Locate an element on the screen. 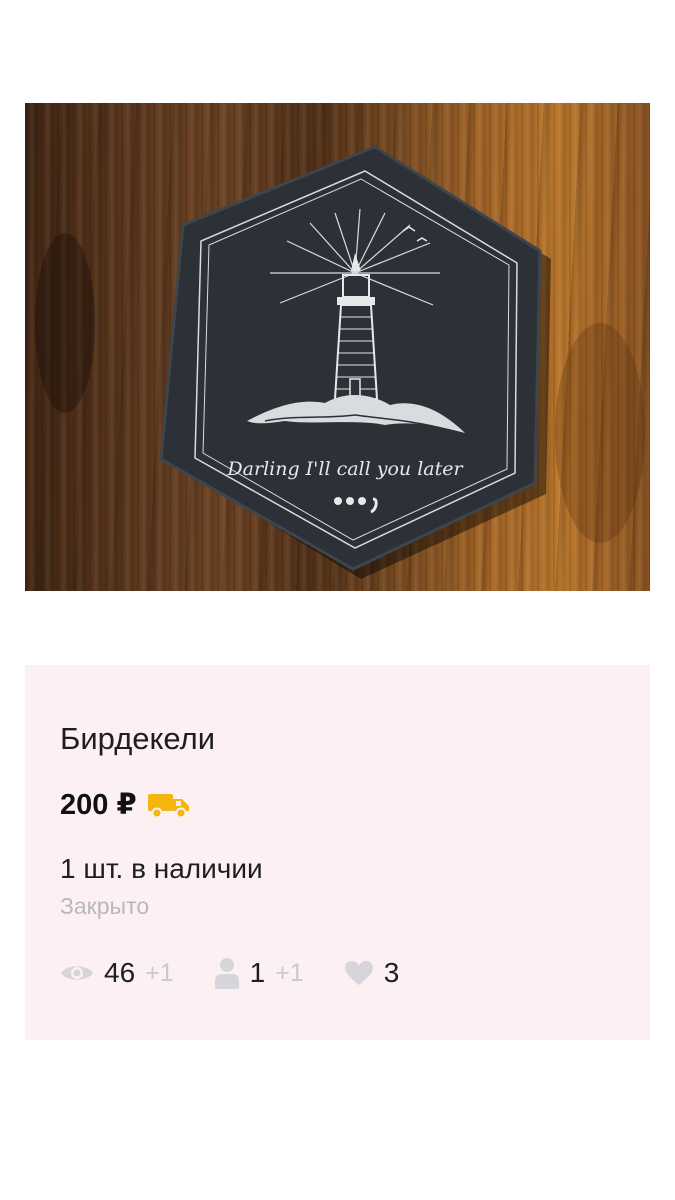 The image size is (675, 1200). price-row: 200 ₽ is located at coordinates (125, 804).